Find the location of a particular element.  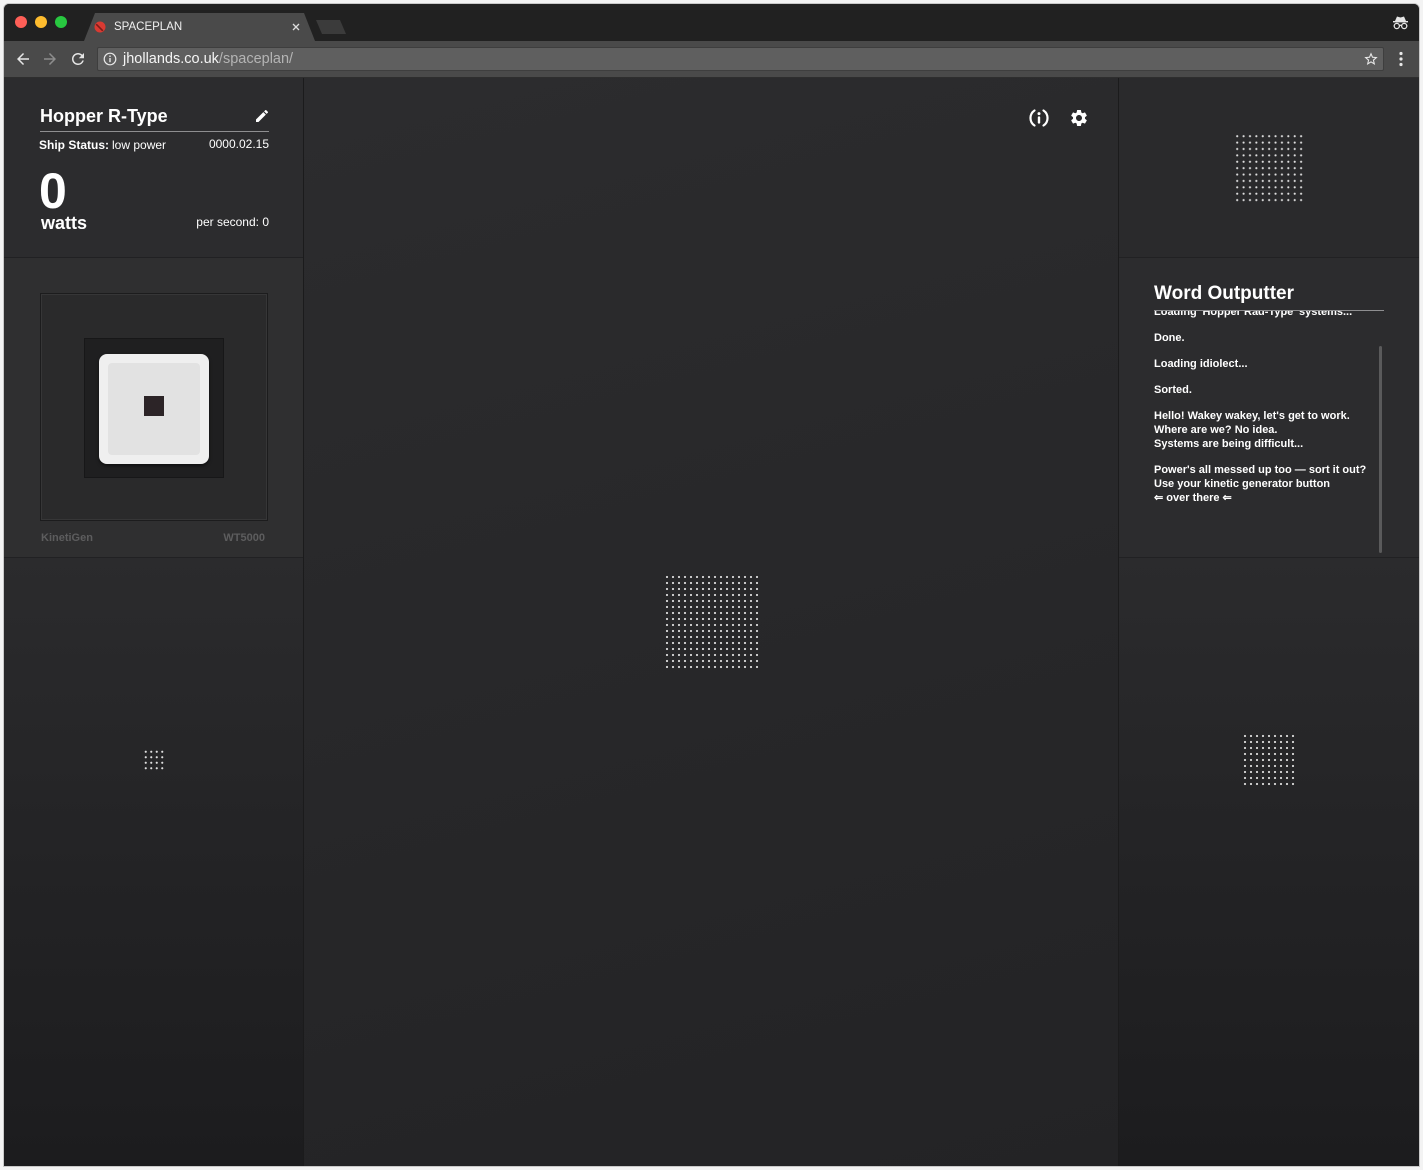

message-item: Done. is located at coordinates (1266, 338).